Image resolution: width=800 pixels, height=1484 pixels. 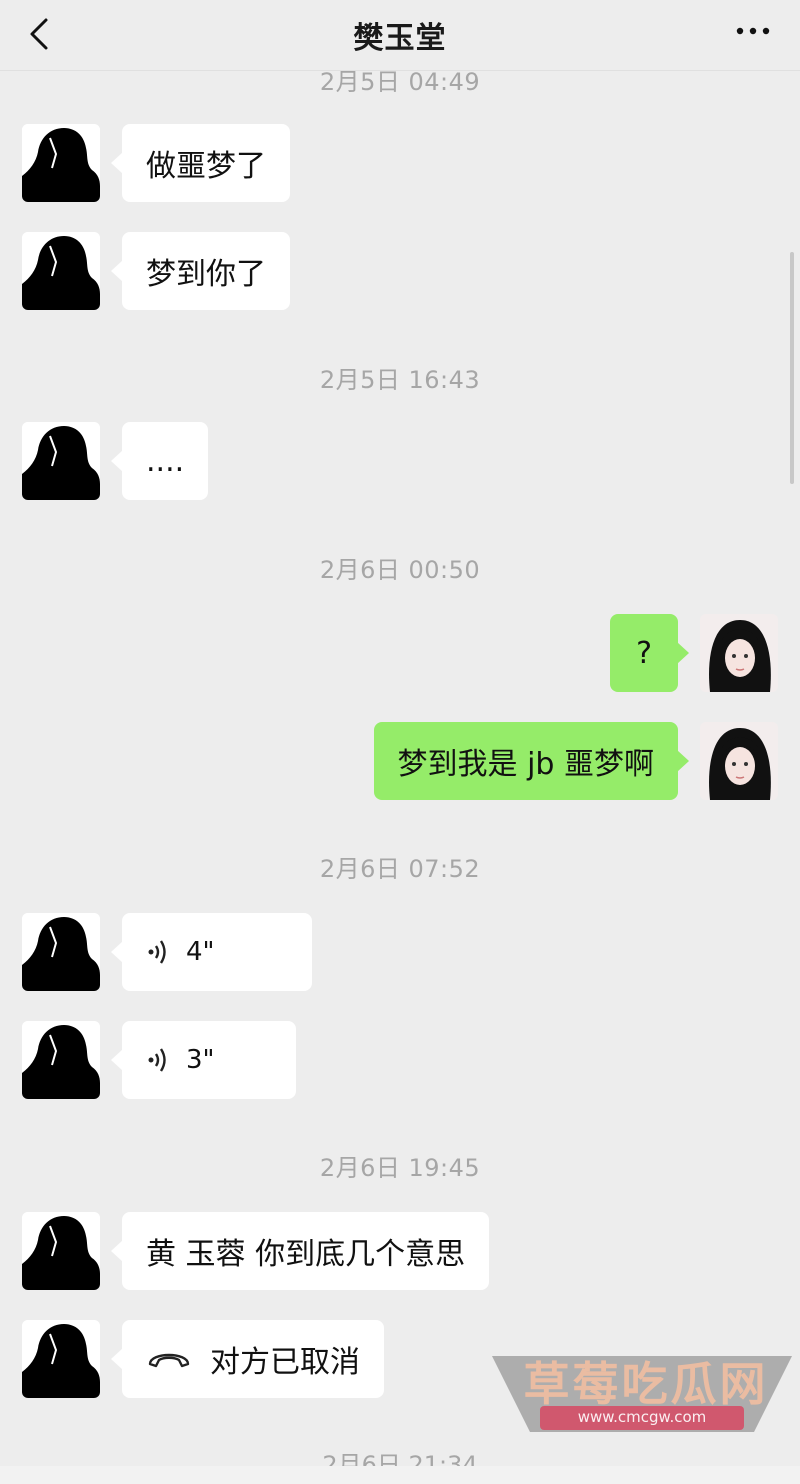 I want to click on more-dots-icon, so click(x=753, y=31).